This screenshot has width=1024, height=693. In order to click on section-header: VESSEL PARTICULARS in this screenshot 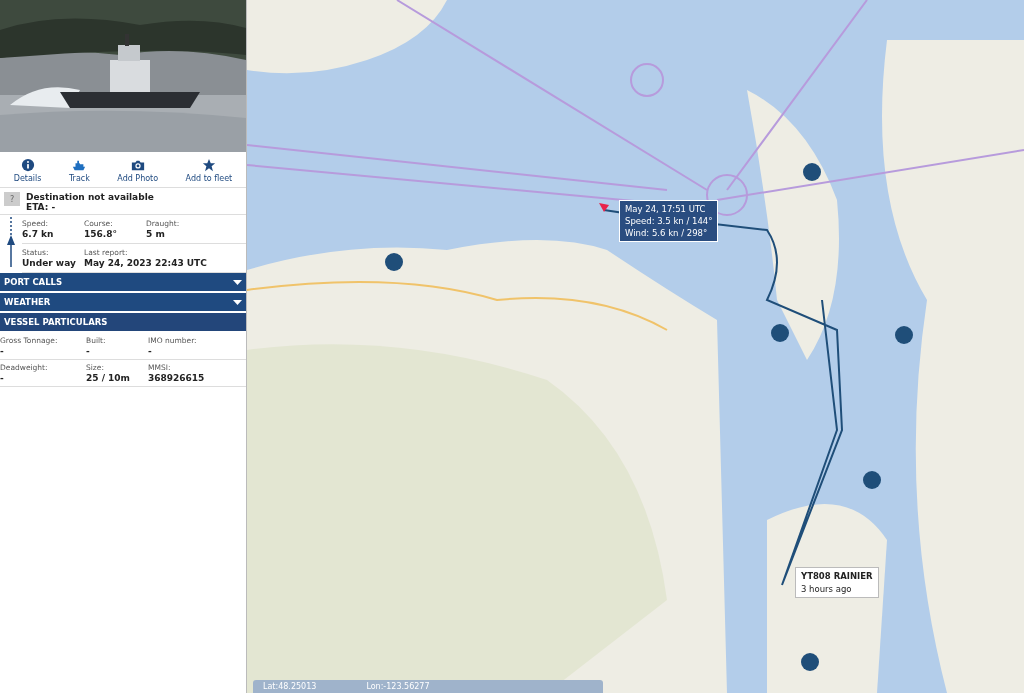, I will do `click(123, 323)`.